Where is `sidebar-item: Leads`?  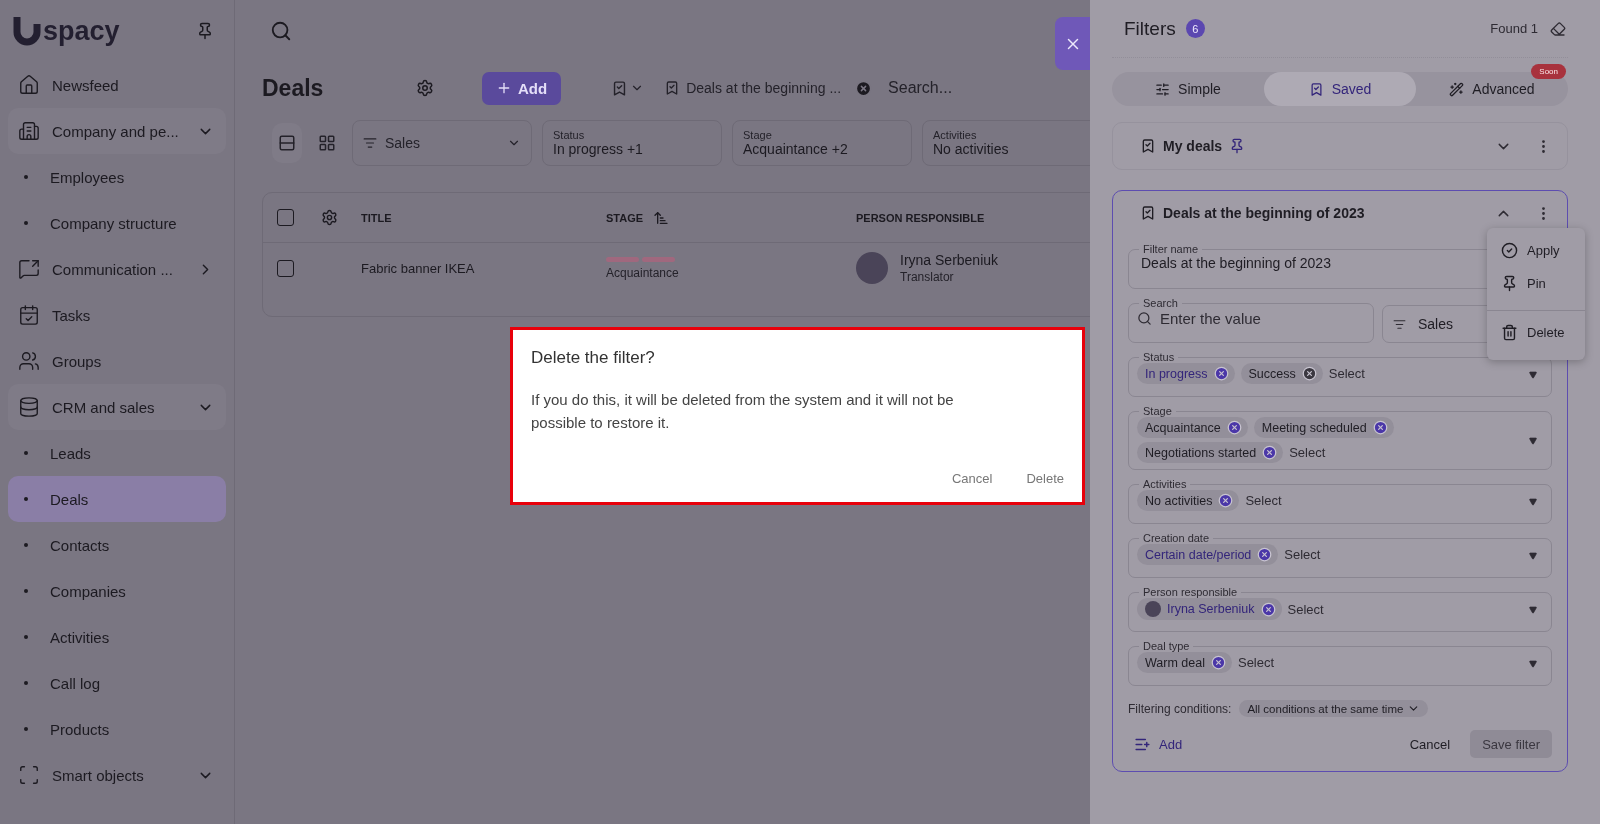
sidebar-item: Leads is located at coordinates (117, 453).